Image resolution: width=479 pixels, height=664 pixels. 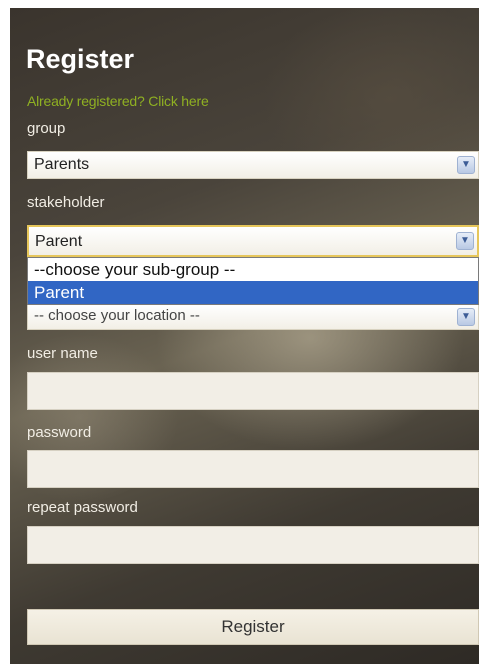 What do you see at coordinates (59, 432) in the screenshot?
I see `password-label: password` at bounding box center [59, 432].